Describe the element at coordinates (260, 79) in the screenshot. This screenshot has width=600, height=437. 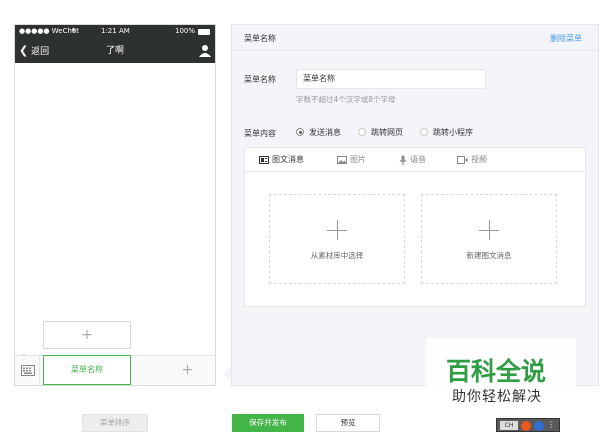
I see `menu-name-label: 菜单名称` at that location.